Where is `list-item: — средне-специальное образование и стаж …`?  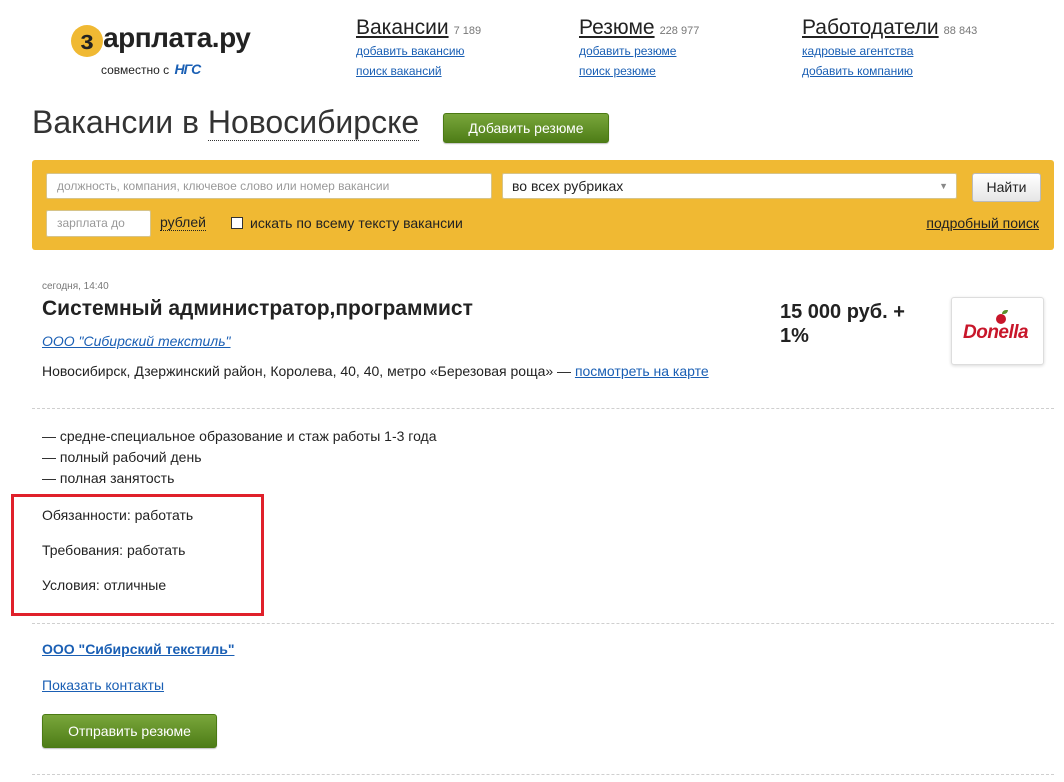
list-item: — средне-специальное образование и стаж … is located at coordinates (239, 436).